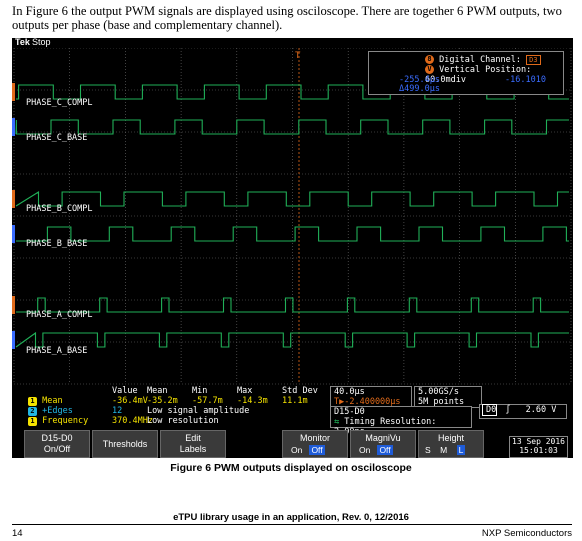 The image size is (582, 541). Describe the element at coordinates (58, 421) in the screenshot. I see `meas-row-frequency: 1 Frequency` at that location.